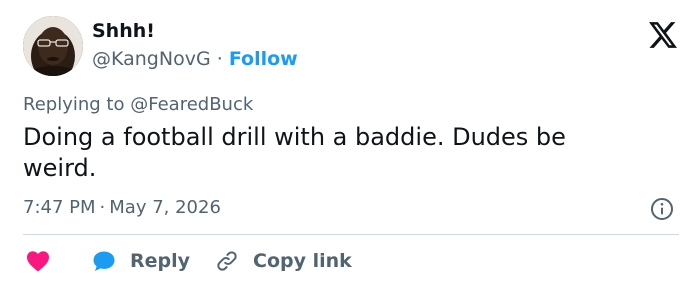 The width and height of the screenshot is (700, 287). I want to click on follow-button: Follow, so click(263, 59).